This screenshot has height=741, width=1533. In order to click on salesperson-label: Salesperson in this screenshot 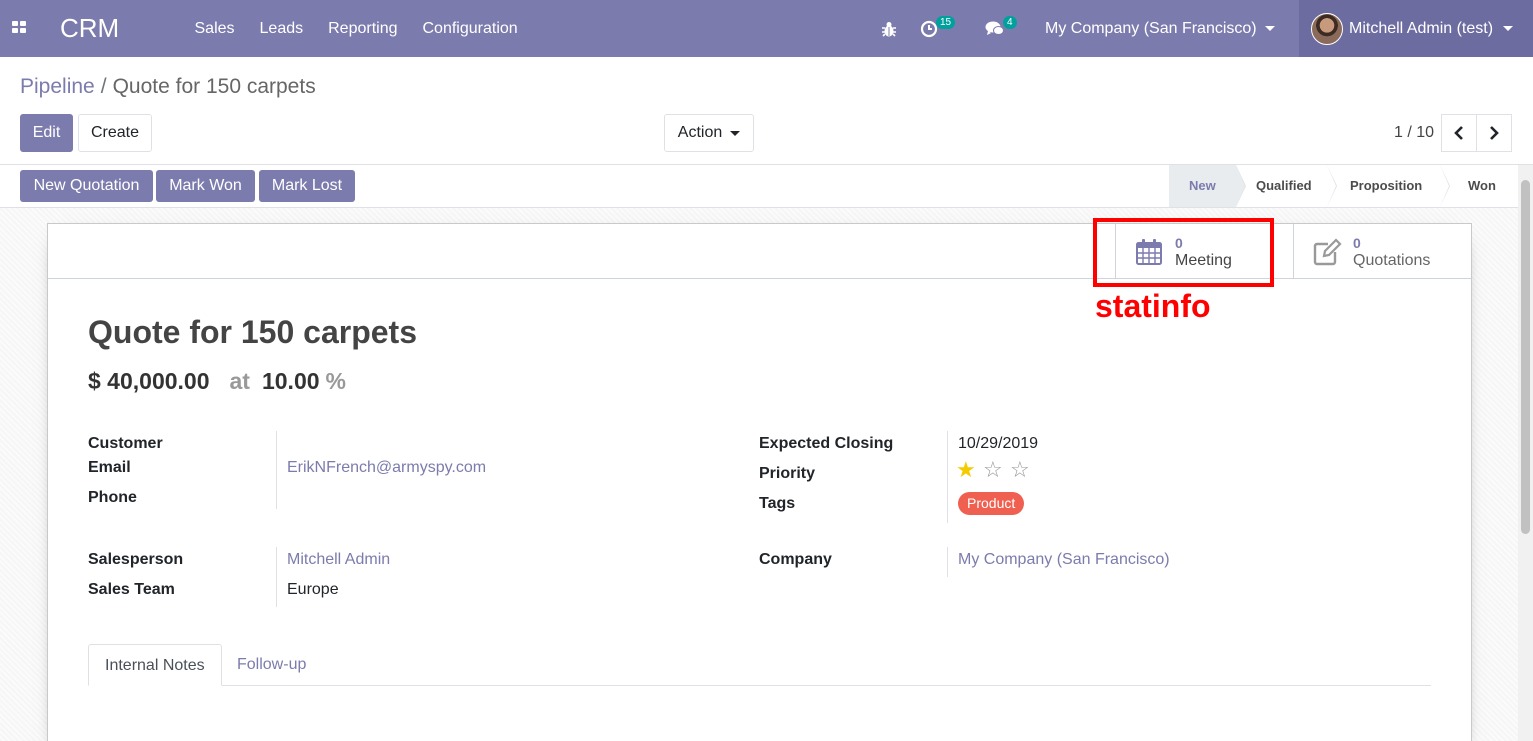, I will do `click(136, 559)`.